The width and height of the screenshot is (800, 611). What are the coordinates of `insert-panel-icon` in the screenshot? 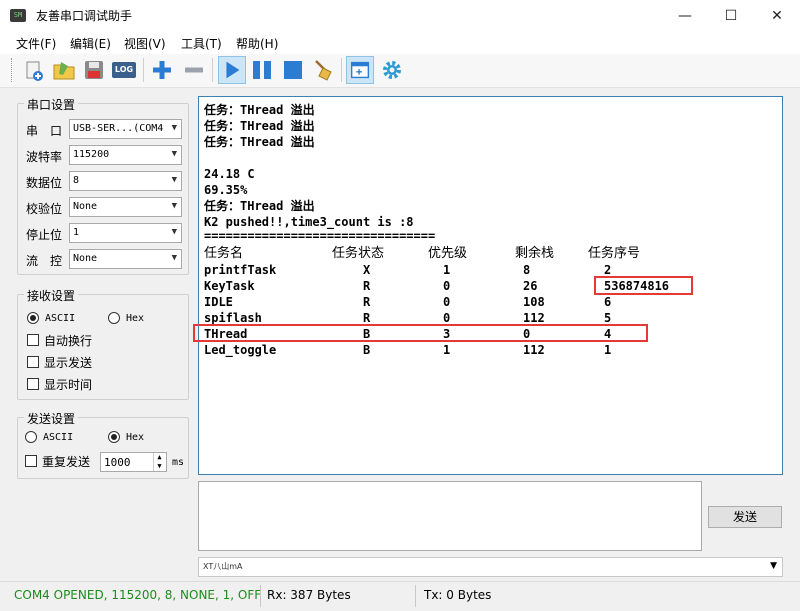 It's located at (360, 70).